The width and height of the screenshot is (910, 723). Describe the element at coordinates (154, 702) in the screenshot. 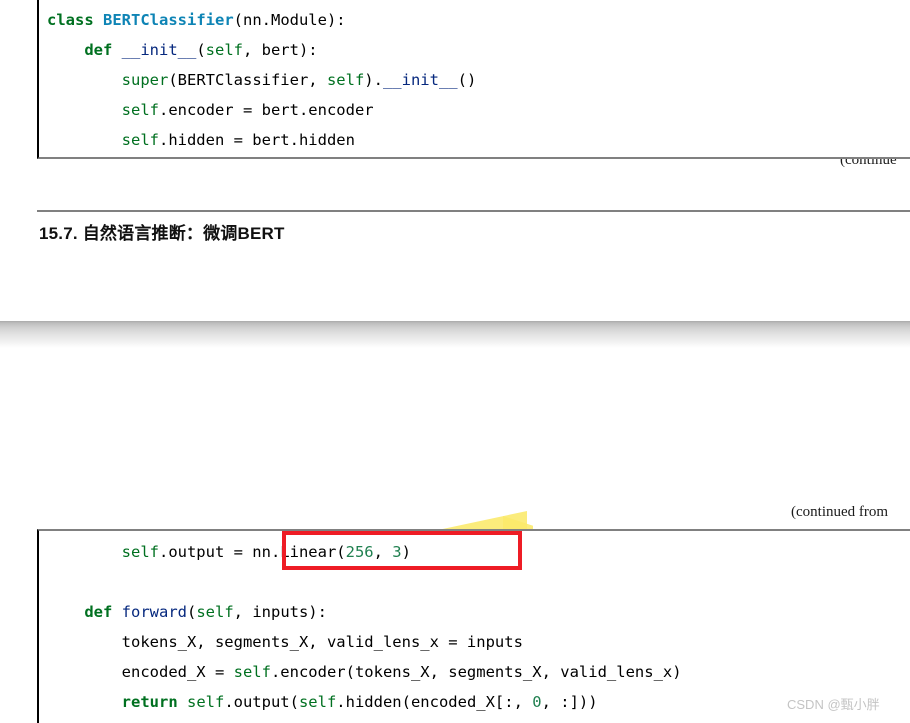

I see `code-token: return` at that location.